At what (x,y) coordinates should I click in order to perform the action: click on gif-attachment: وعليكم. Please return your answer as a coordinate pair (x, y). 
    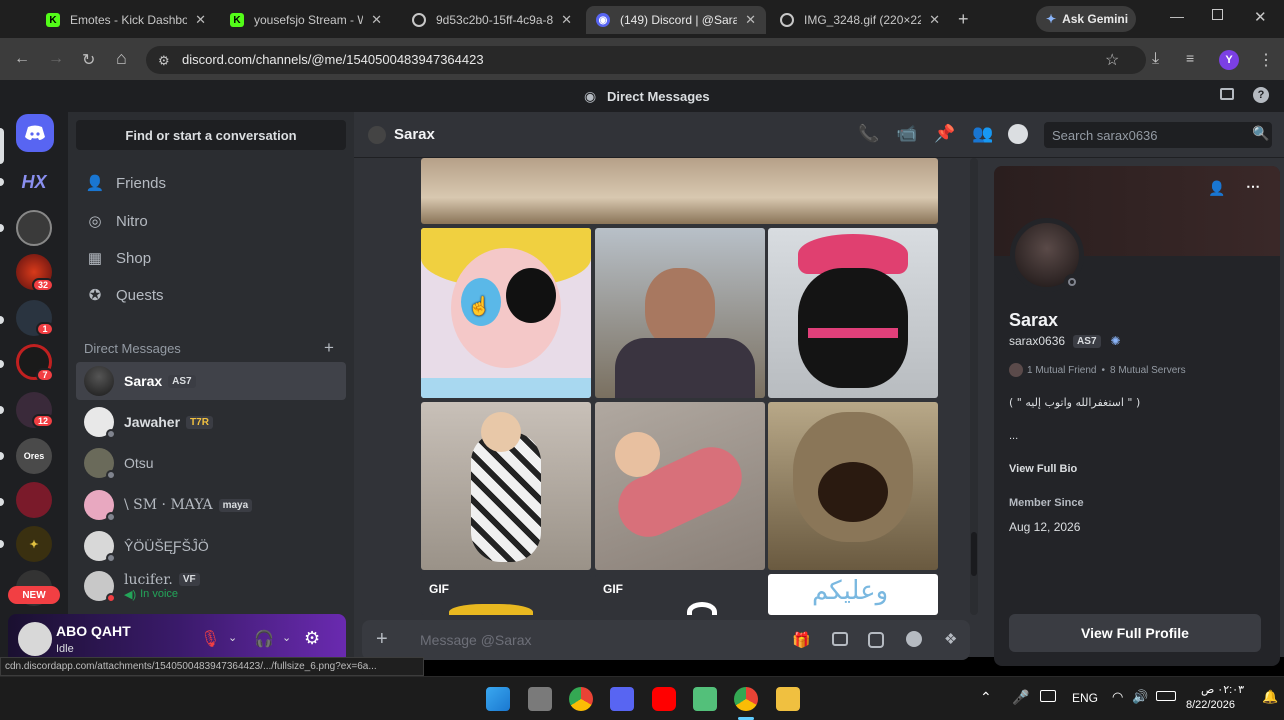
    Looking at the image, I should click on (853, 594).